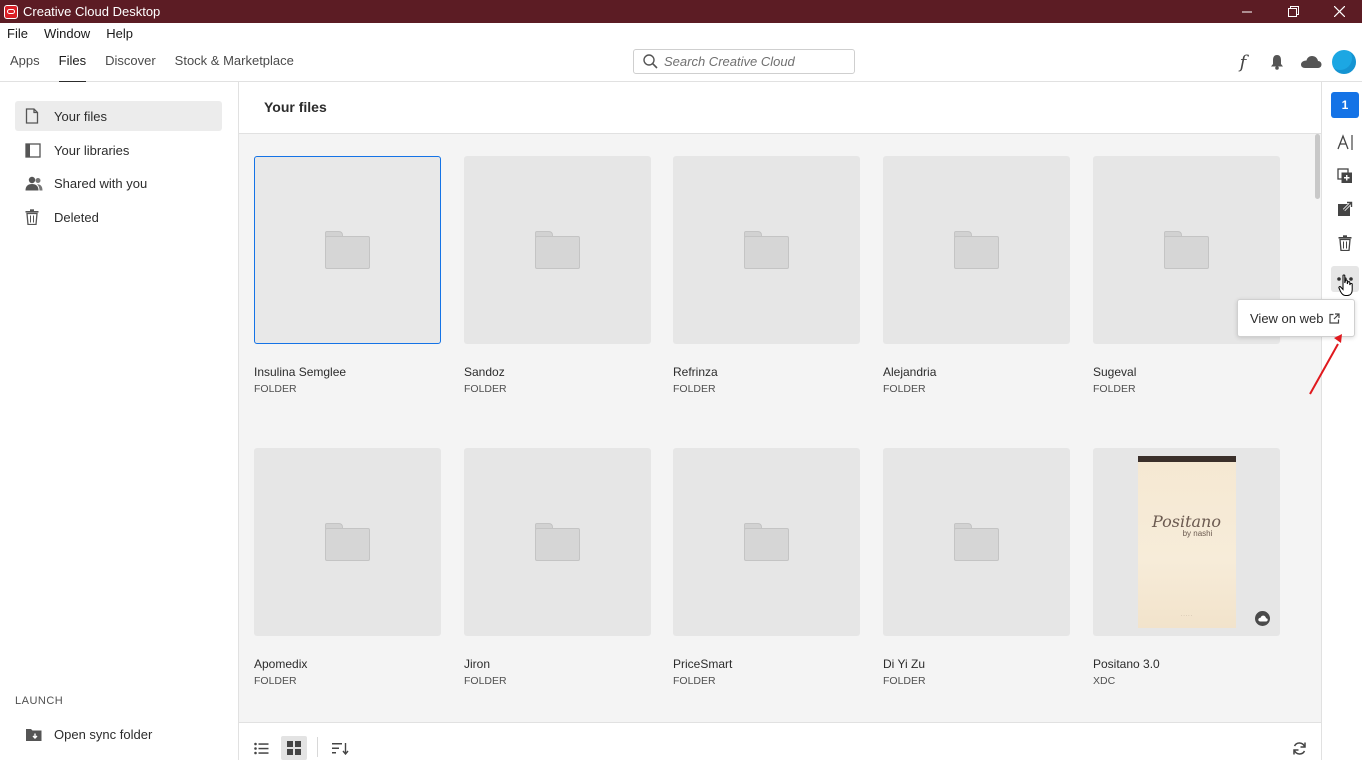  Describe the element at coordinates (295, 107) in the screenshot. I see `page-title: Your files` at that location.